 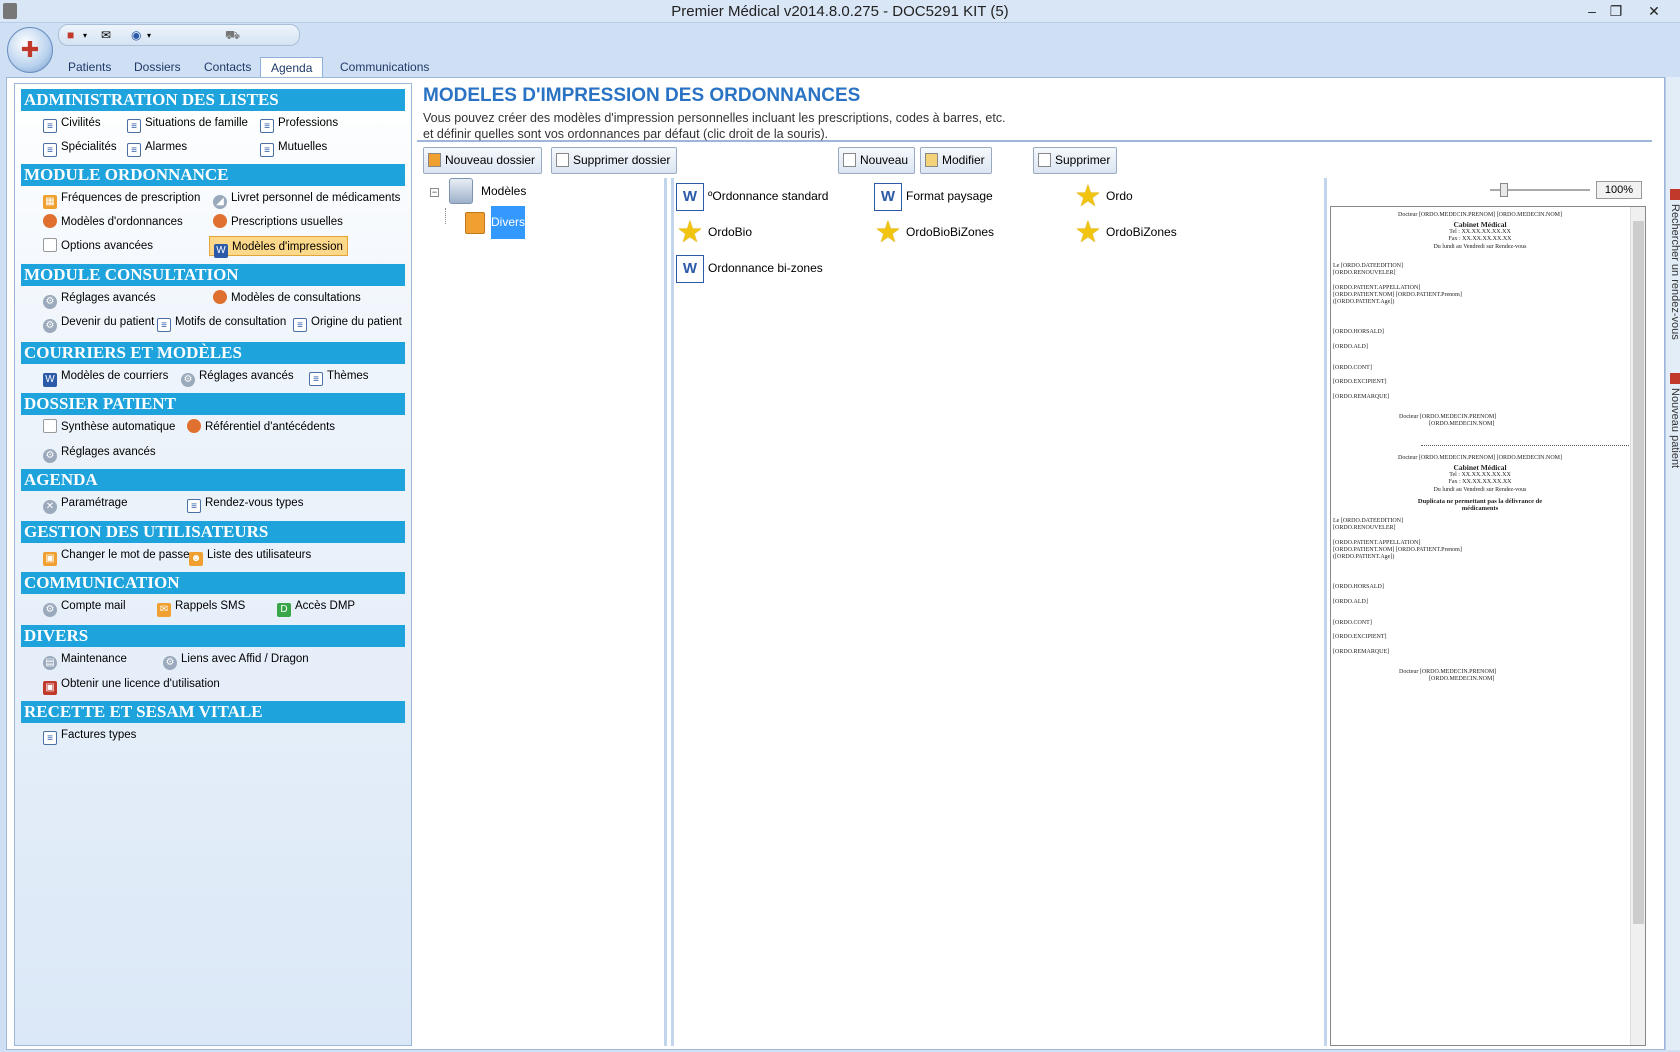 What do you see at coordinates (1075, 160) in the screenshot?
I see `delete-model-button: Supprimer` at bounding box center [1075, 160].